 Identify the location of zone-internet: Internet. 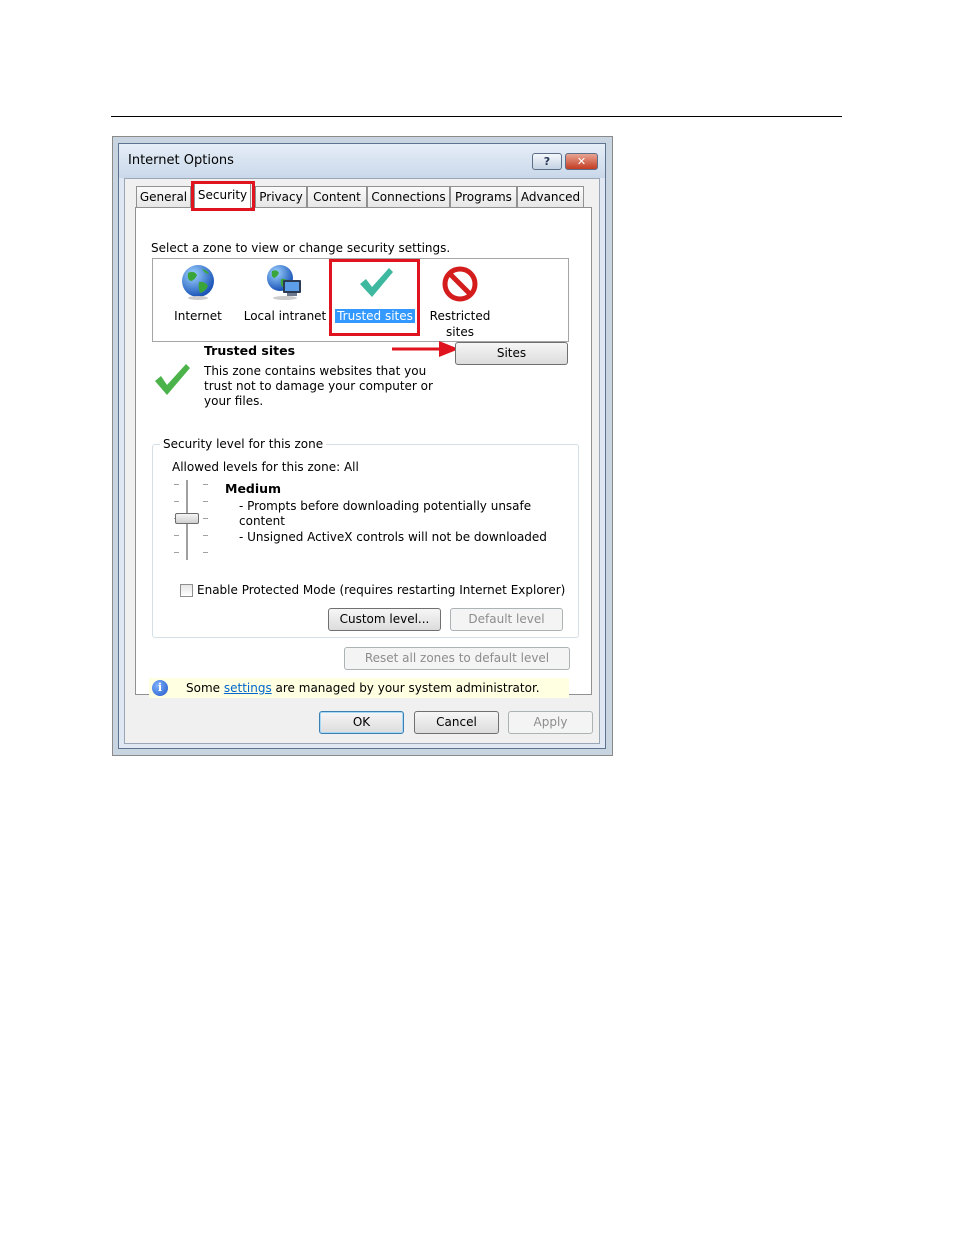
(198, 298).